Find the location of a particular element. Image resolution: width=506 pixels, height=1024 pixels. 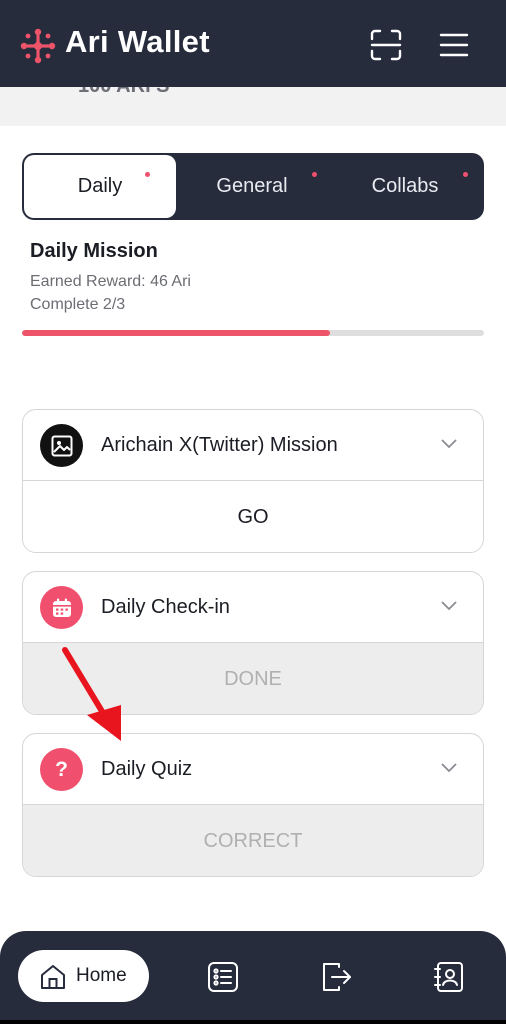

completion-text: Complete 2/3 is located at coordinates (78, 304).